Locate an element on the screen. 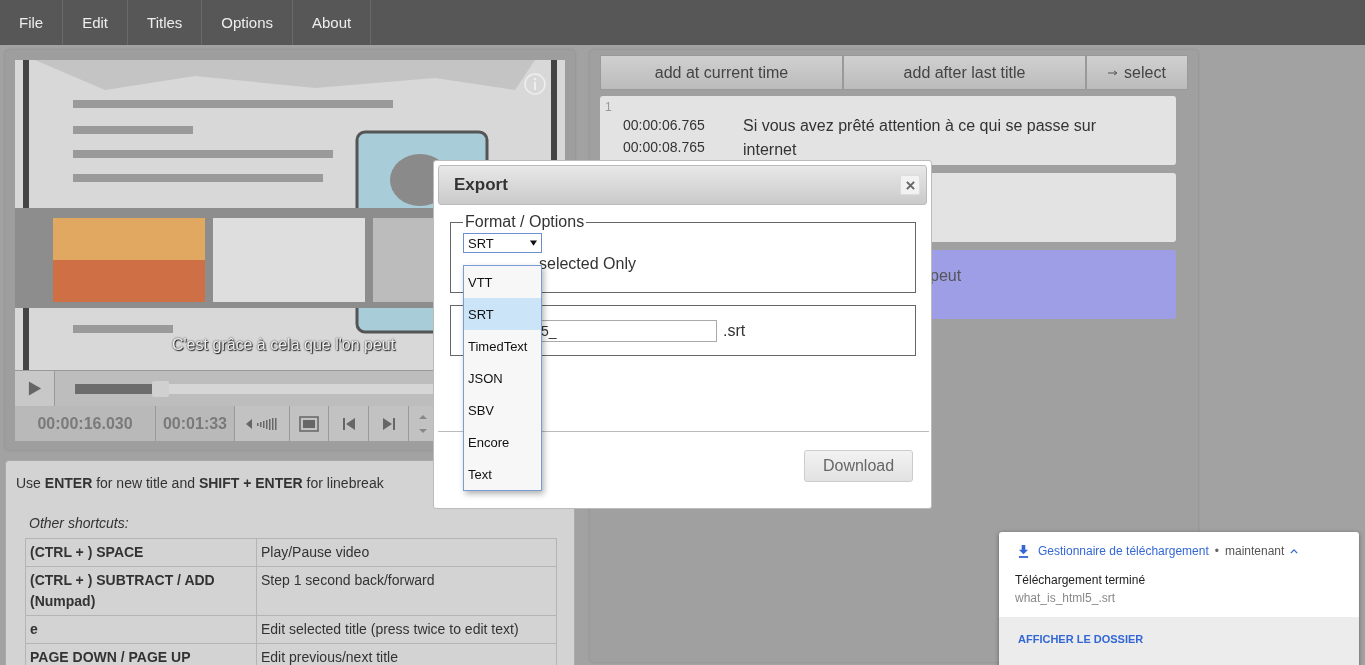 The image size is (1365, 665). title-number: 1 is located at coordinates (608, 107).